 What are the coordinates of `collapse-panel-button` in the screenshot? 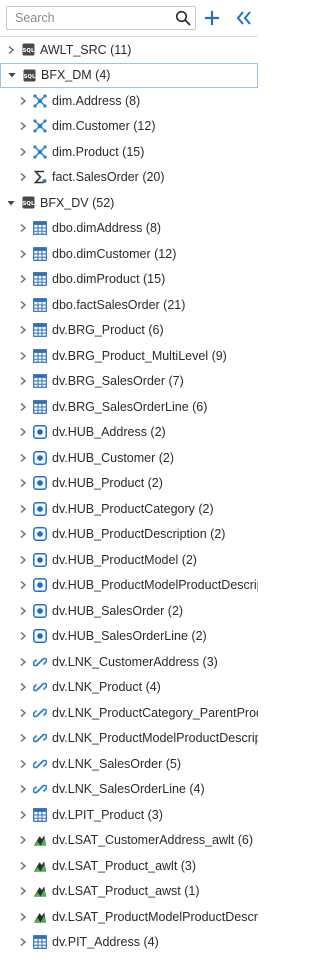 It's located at (244, 18).